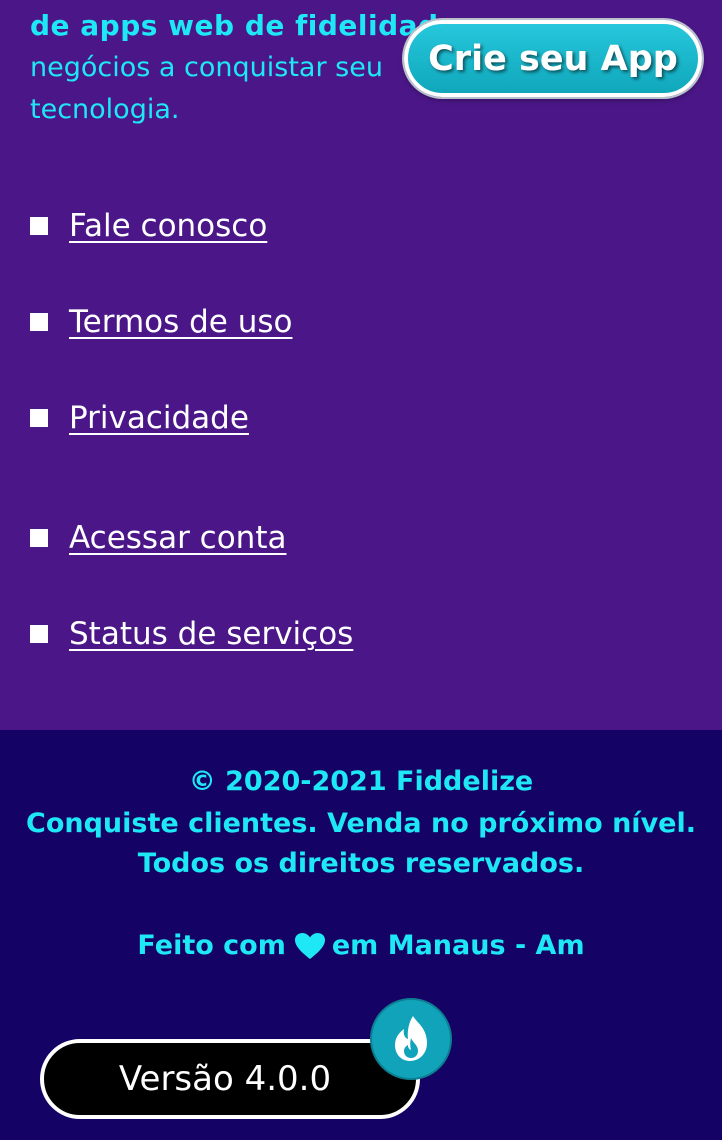  I want to click on login-link: Acessar conta, so click(177, 538).